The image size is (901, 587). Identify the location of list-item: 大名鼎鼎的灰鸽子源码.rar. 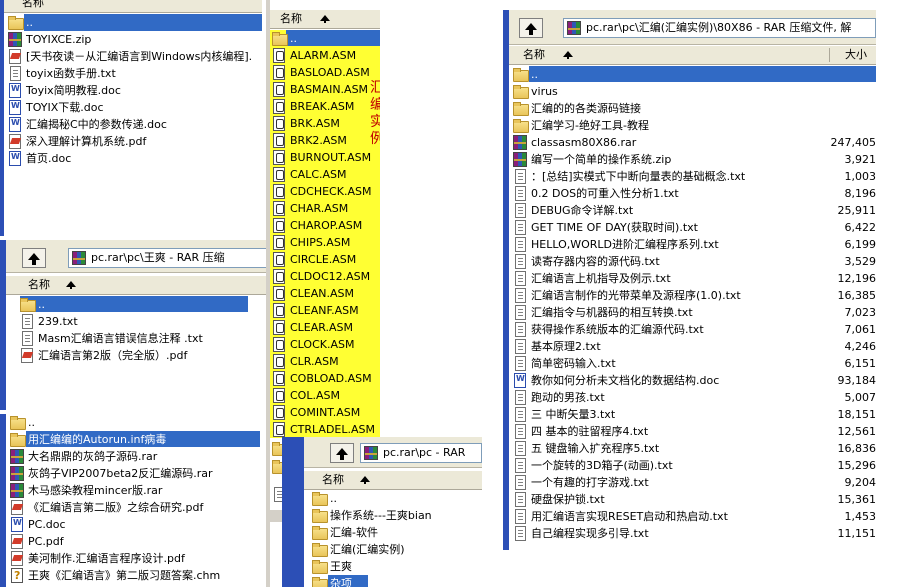
(135, 456).